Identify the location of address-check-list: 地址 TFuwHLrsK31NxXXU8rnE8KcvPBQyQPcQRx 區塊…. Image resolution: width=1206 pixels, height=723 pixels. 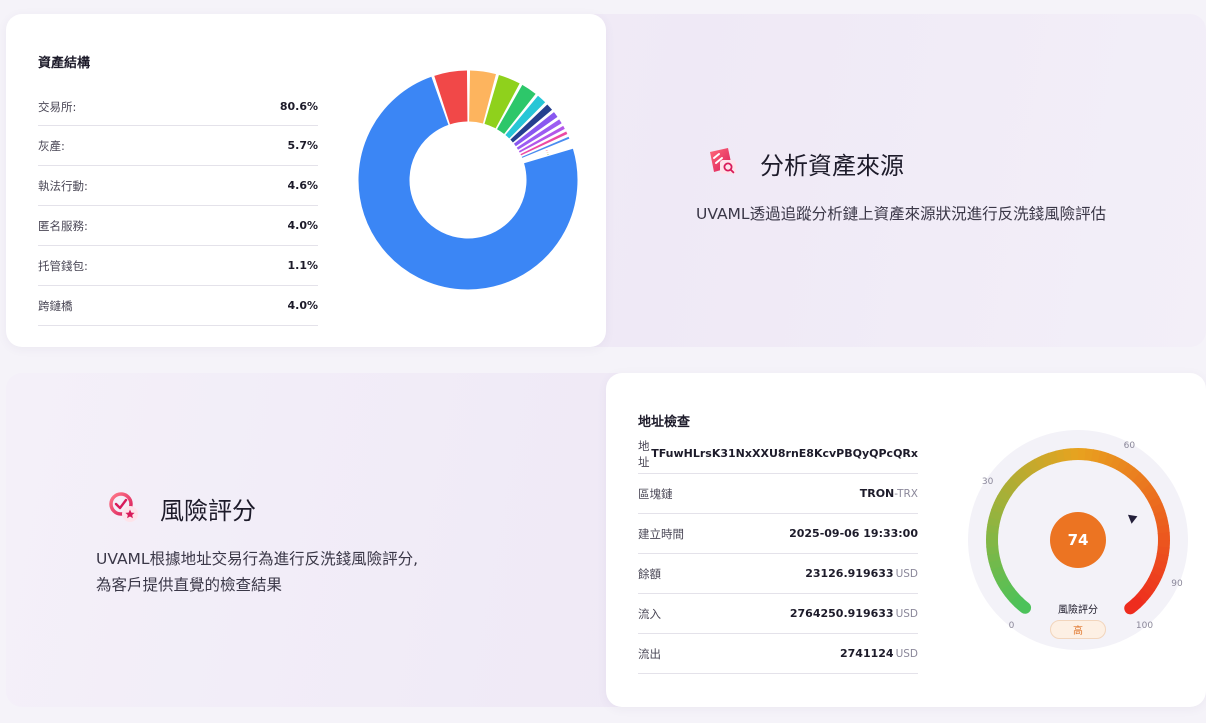
(778, 554).